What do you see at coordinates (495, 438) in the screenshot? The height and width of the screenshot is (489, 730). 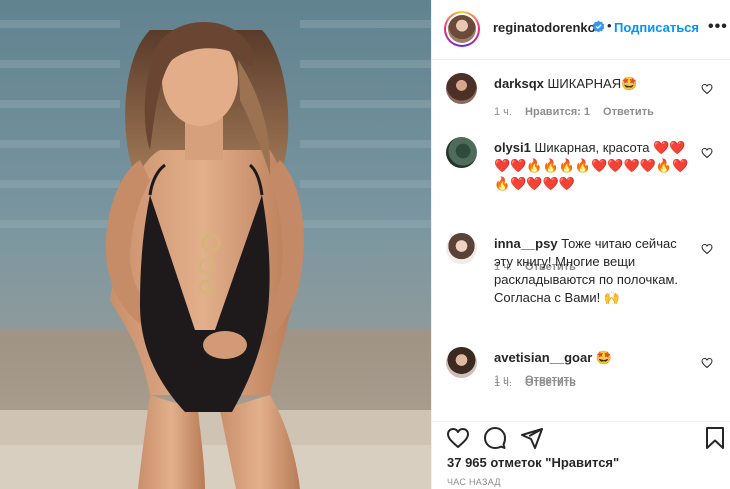 I see `comment-icon` at bounding box center [495, 438].